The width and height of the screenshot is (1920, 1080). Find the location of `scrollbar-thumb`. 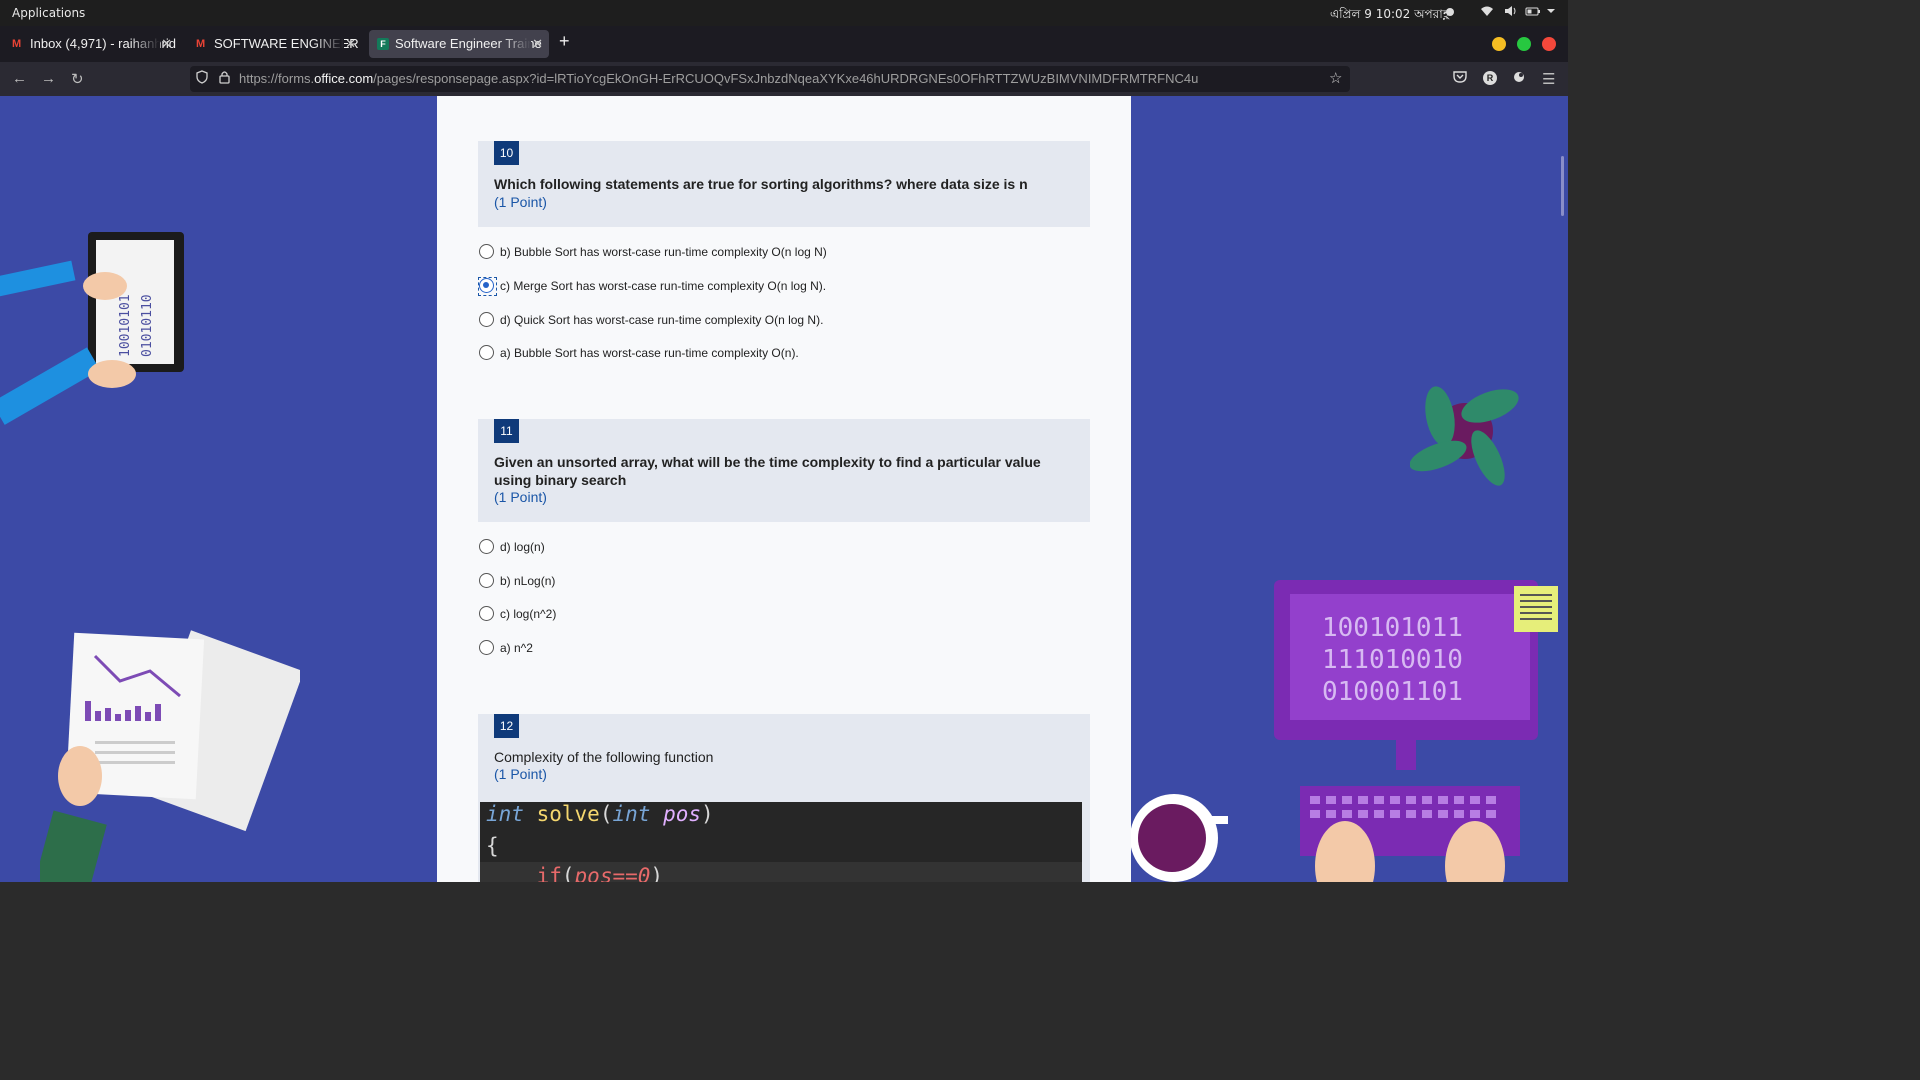

scrollbar-thumb is located at coordinates (1562, 186).